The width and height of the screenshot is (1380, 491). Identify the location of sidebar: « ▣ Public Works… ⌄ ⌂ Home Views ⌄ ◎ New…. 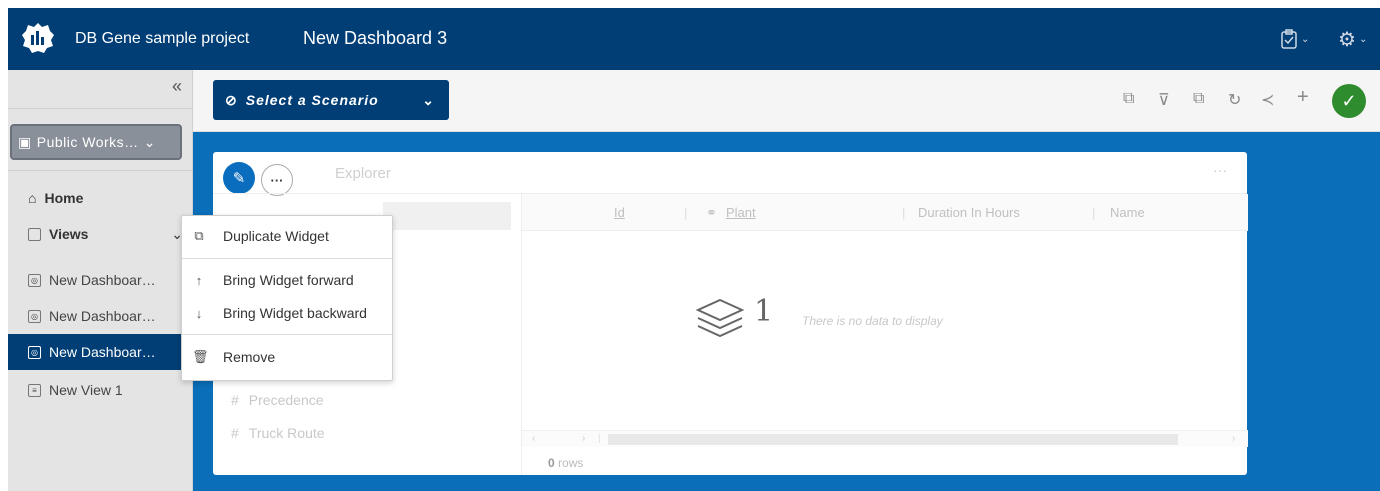
(100, 280).